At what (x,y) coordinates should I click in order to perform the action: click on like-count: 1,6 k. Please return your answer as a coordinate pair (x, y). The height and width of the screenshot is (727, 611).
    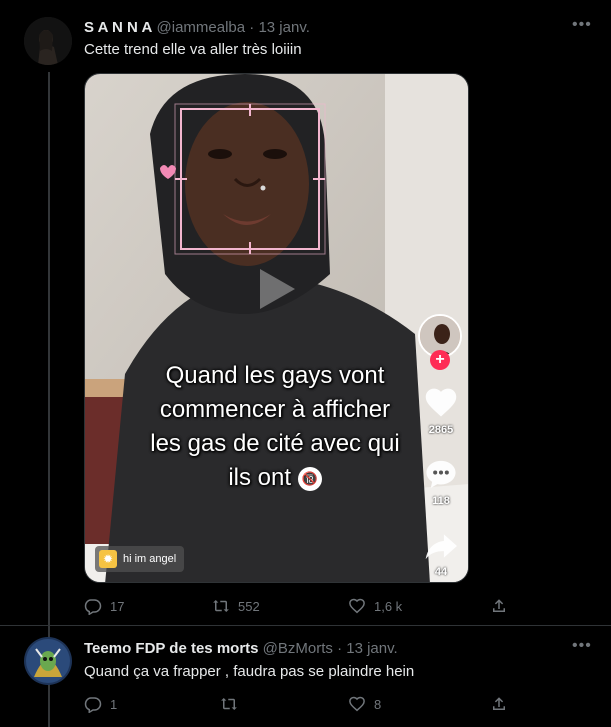
    Looking at the image, I should click on (388, 606).